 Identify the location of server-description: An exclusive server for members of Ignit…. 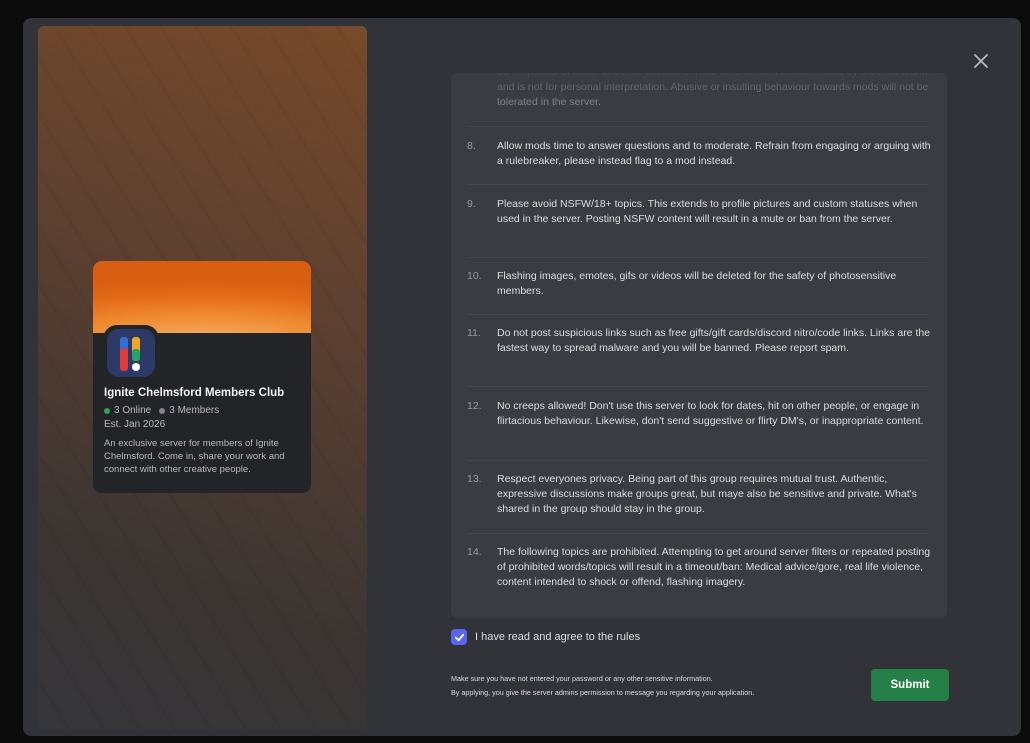
(194, 456).